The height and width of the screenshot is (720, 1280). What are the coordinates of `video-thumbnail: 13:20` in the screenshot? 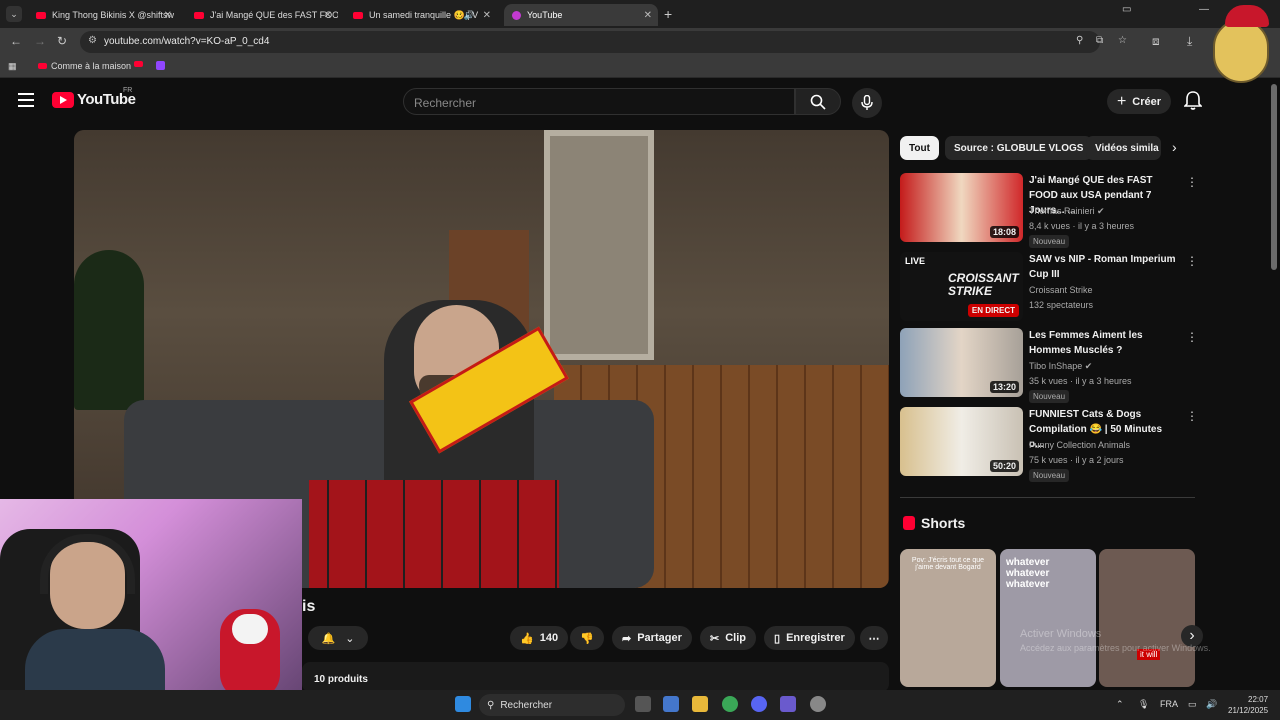 It's located at (961, 362).